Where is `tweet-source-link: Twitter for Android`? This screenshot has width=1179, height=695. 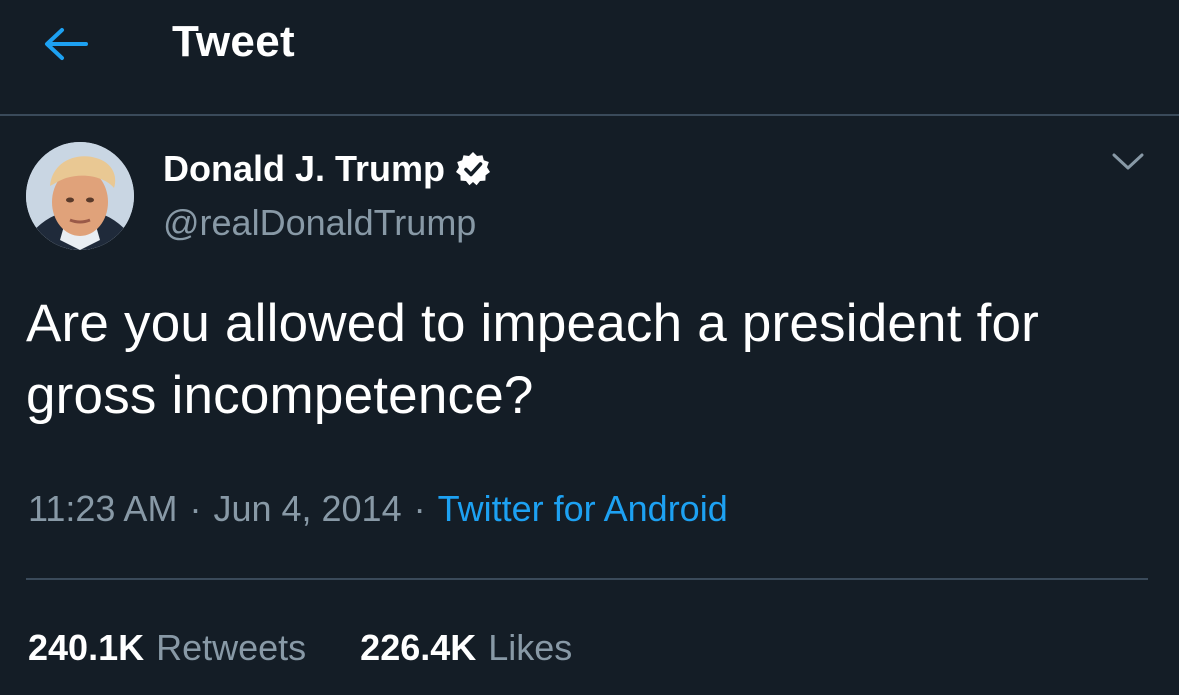
tweet-source-link: Twitter for Android is located at coordinates (583, 508).